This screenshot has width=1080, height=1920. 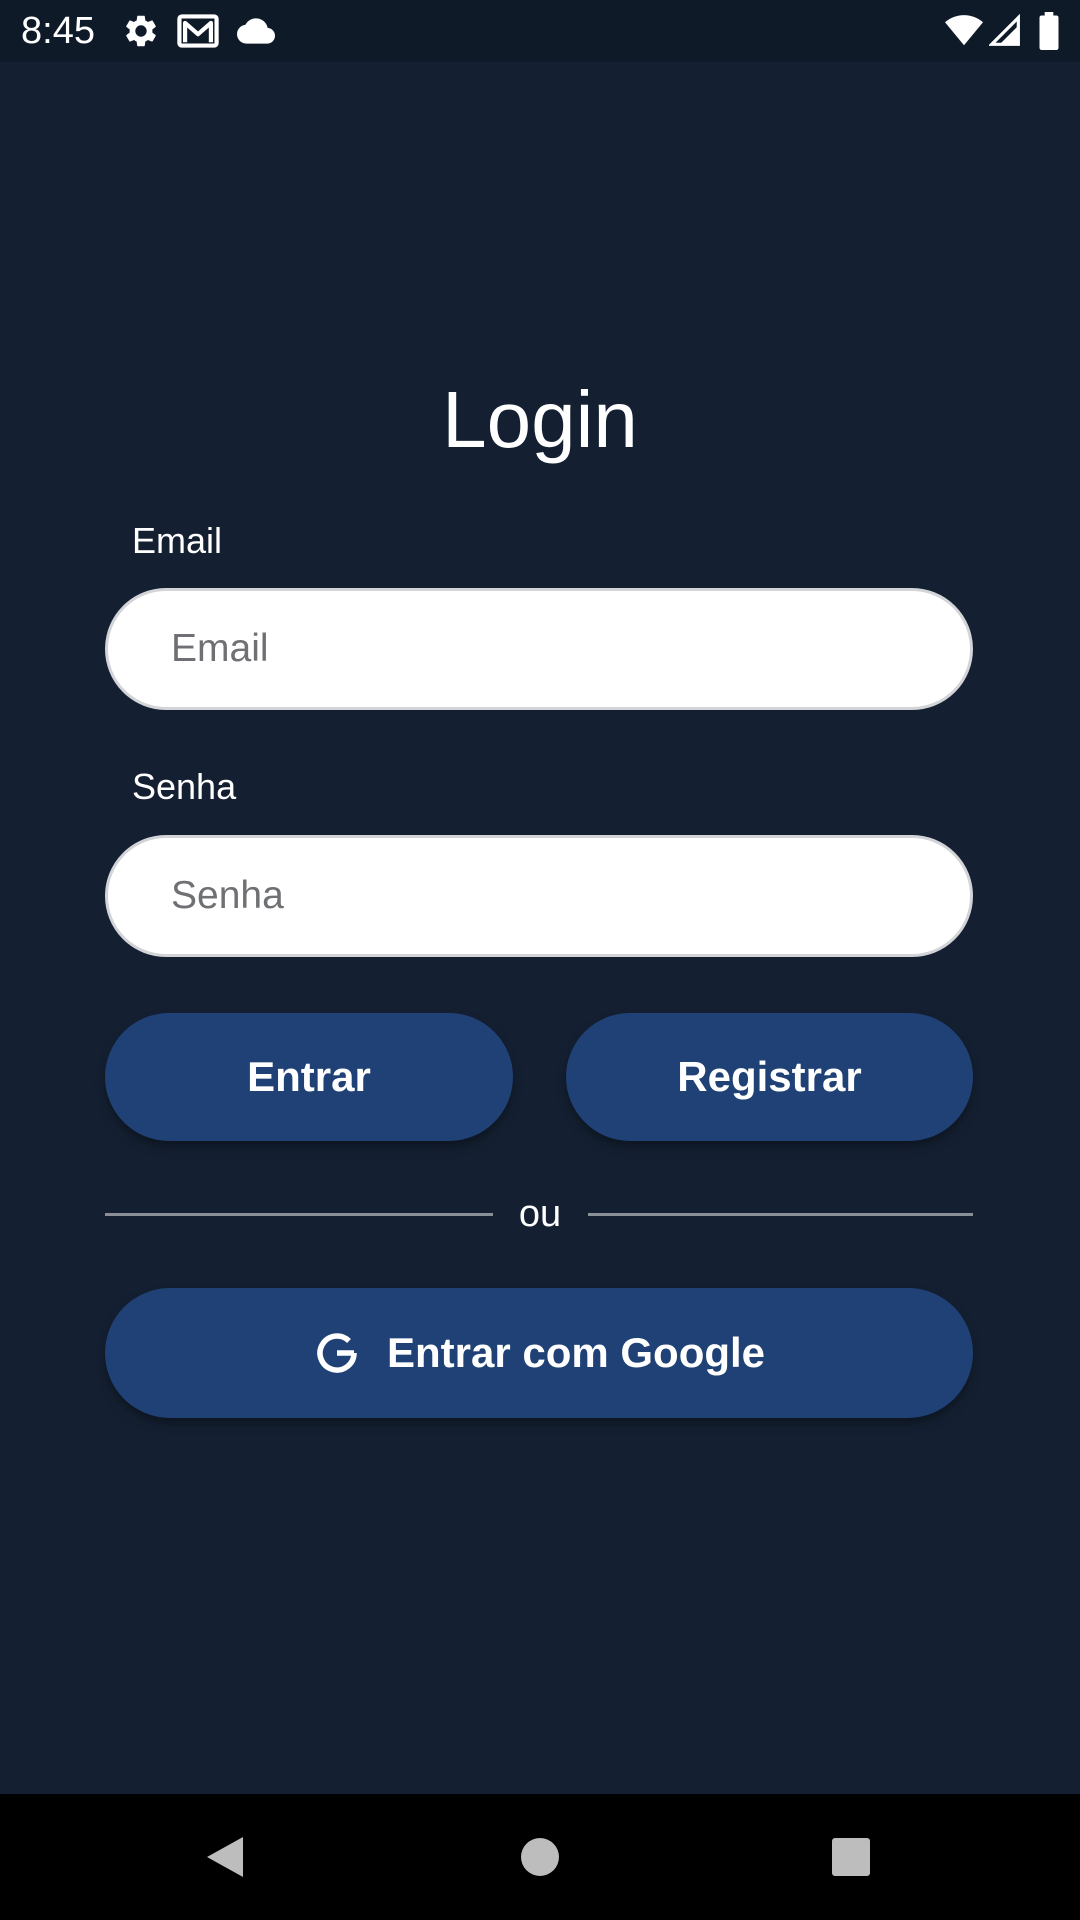 I want to click on password-input, so click(x=539, y=896).